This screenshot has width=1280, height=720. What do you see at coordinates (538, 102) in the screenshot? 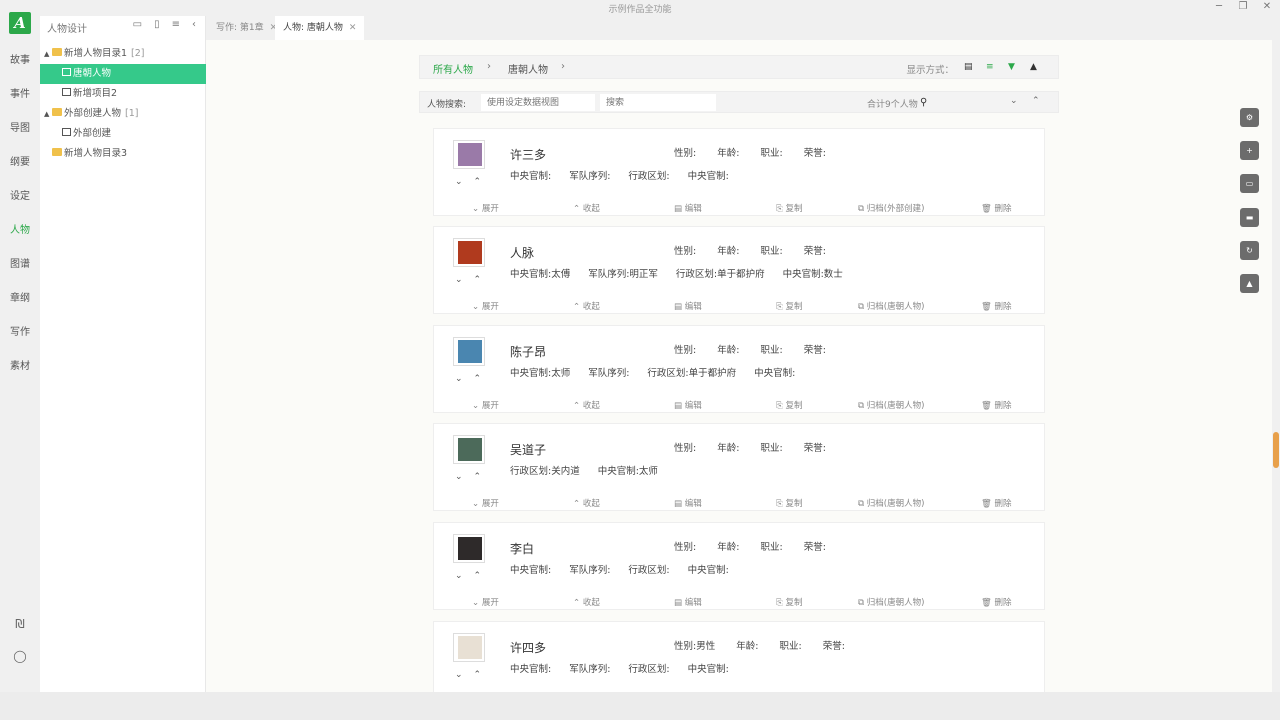
I see `data-view-input` at bounding box center [538, 102].